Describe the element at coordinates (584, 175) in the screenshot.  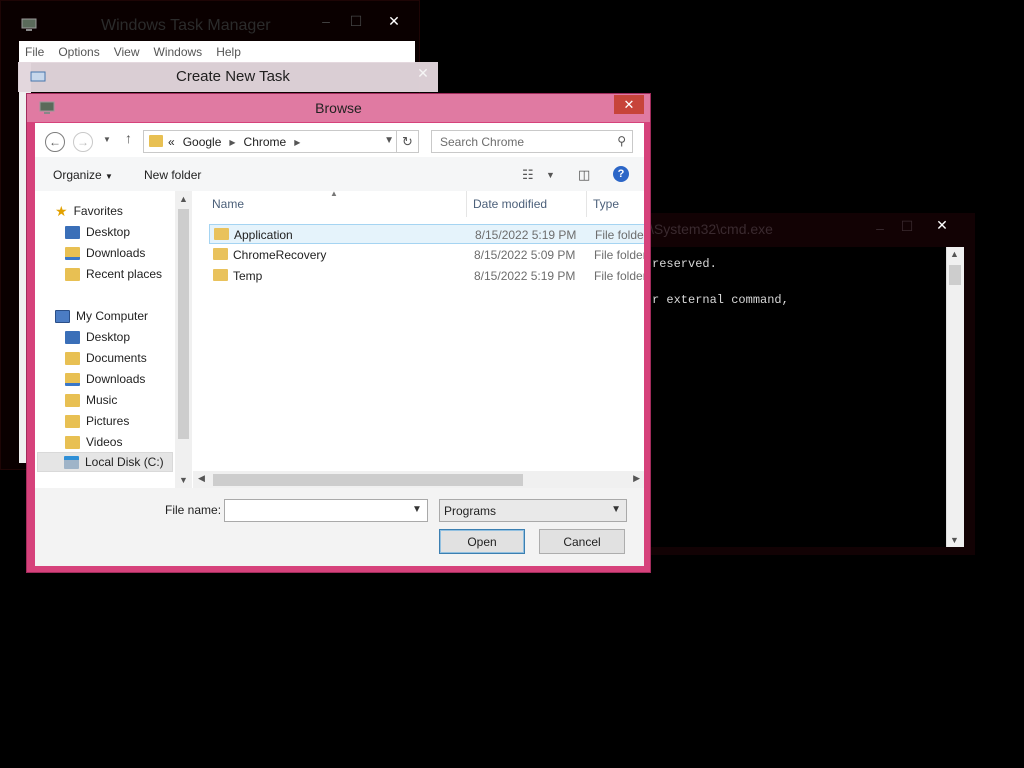
I see `preview-pane-icon: ◫` at that location.